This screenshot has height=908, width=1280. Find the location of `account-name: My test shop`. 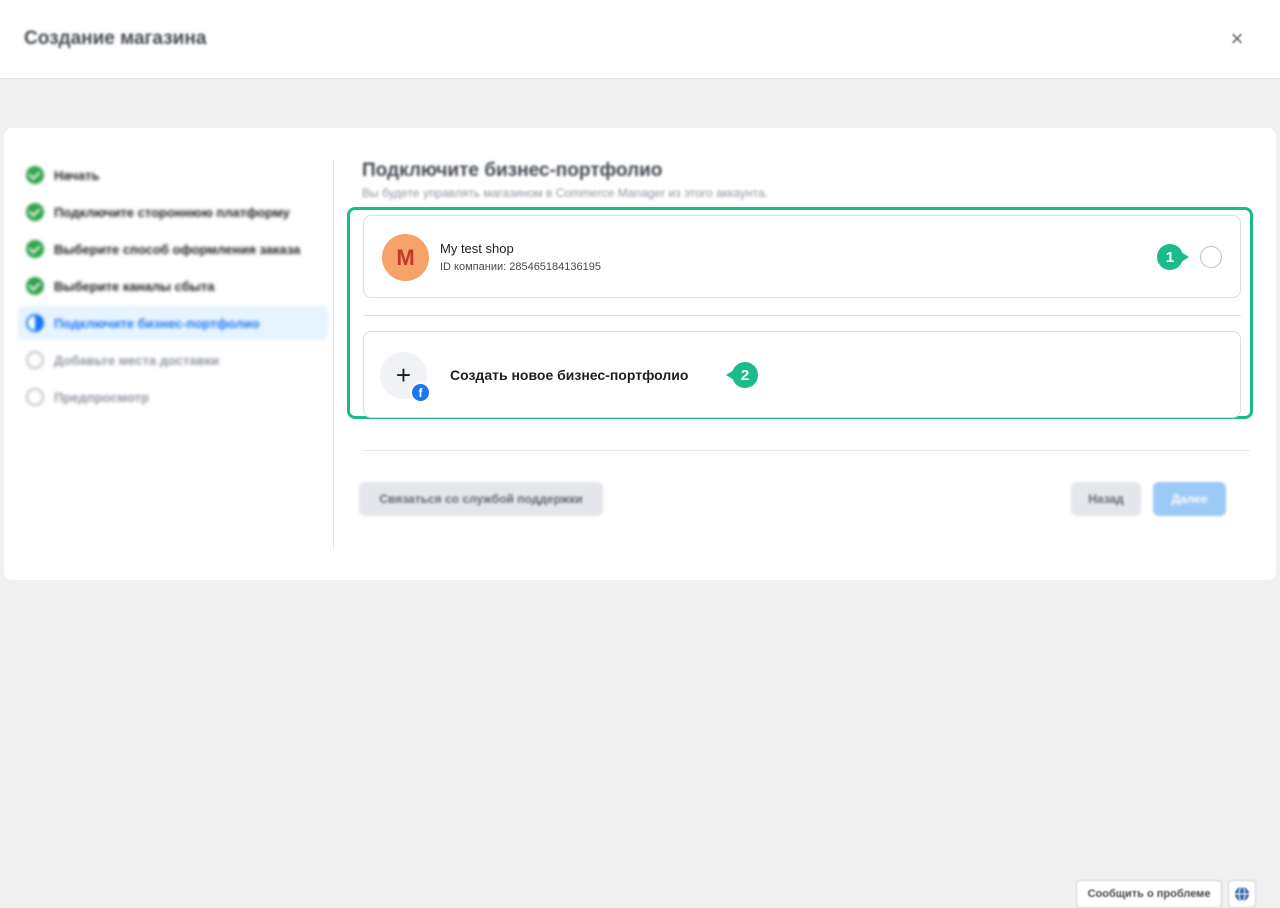

account-name: My test shop is located at coordinates (477, 248).